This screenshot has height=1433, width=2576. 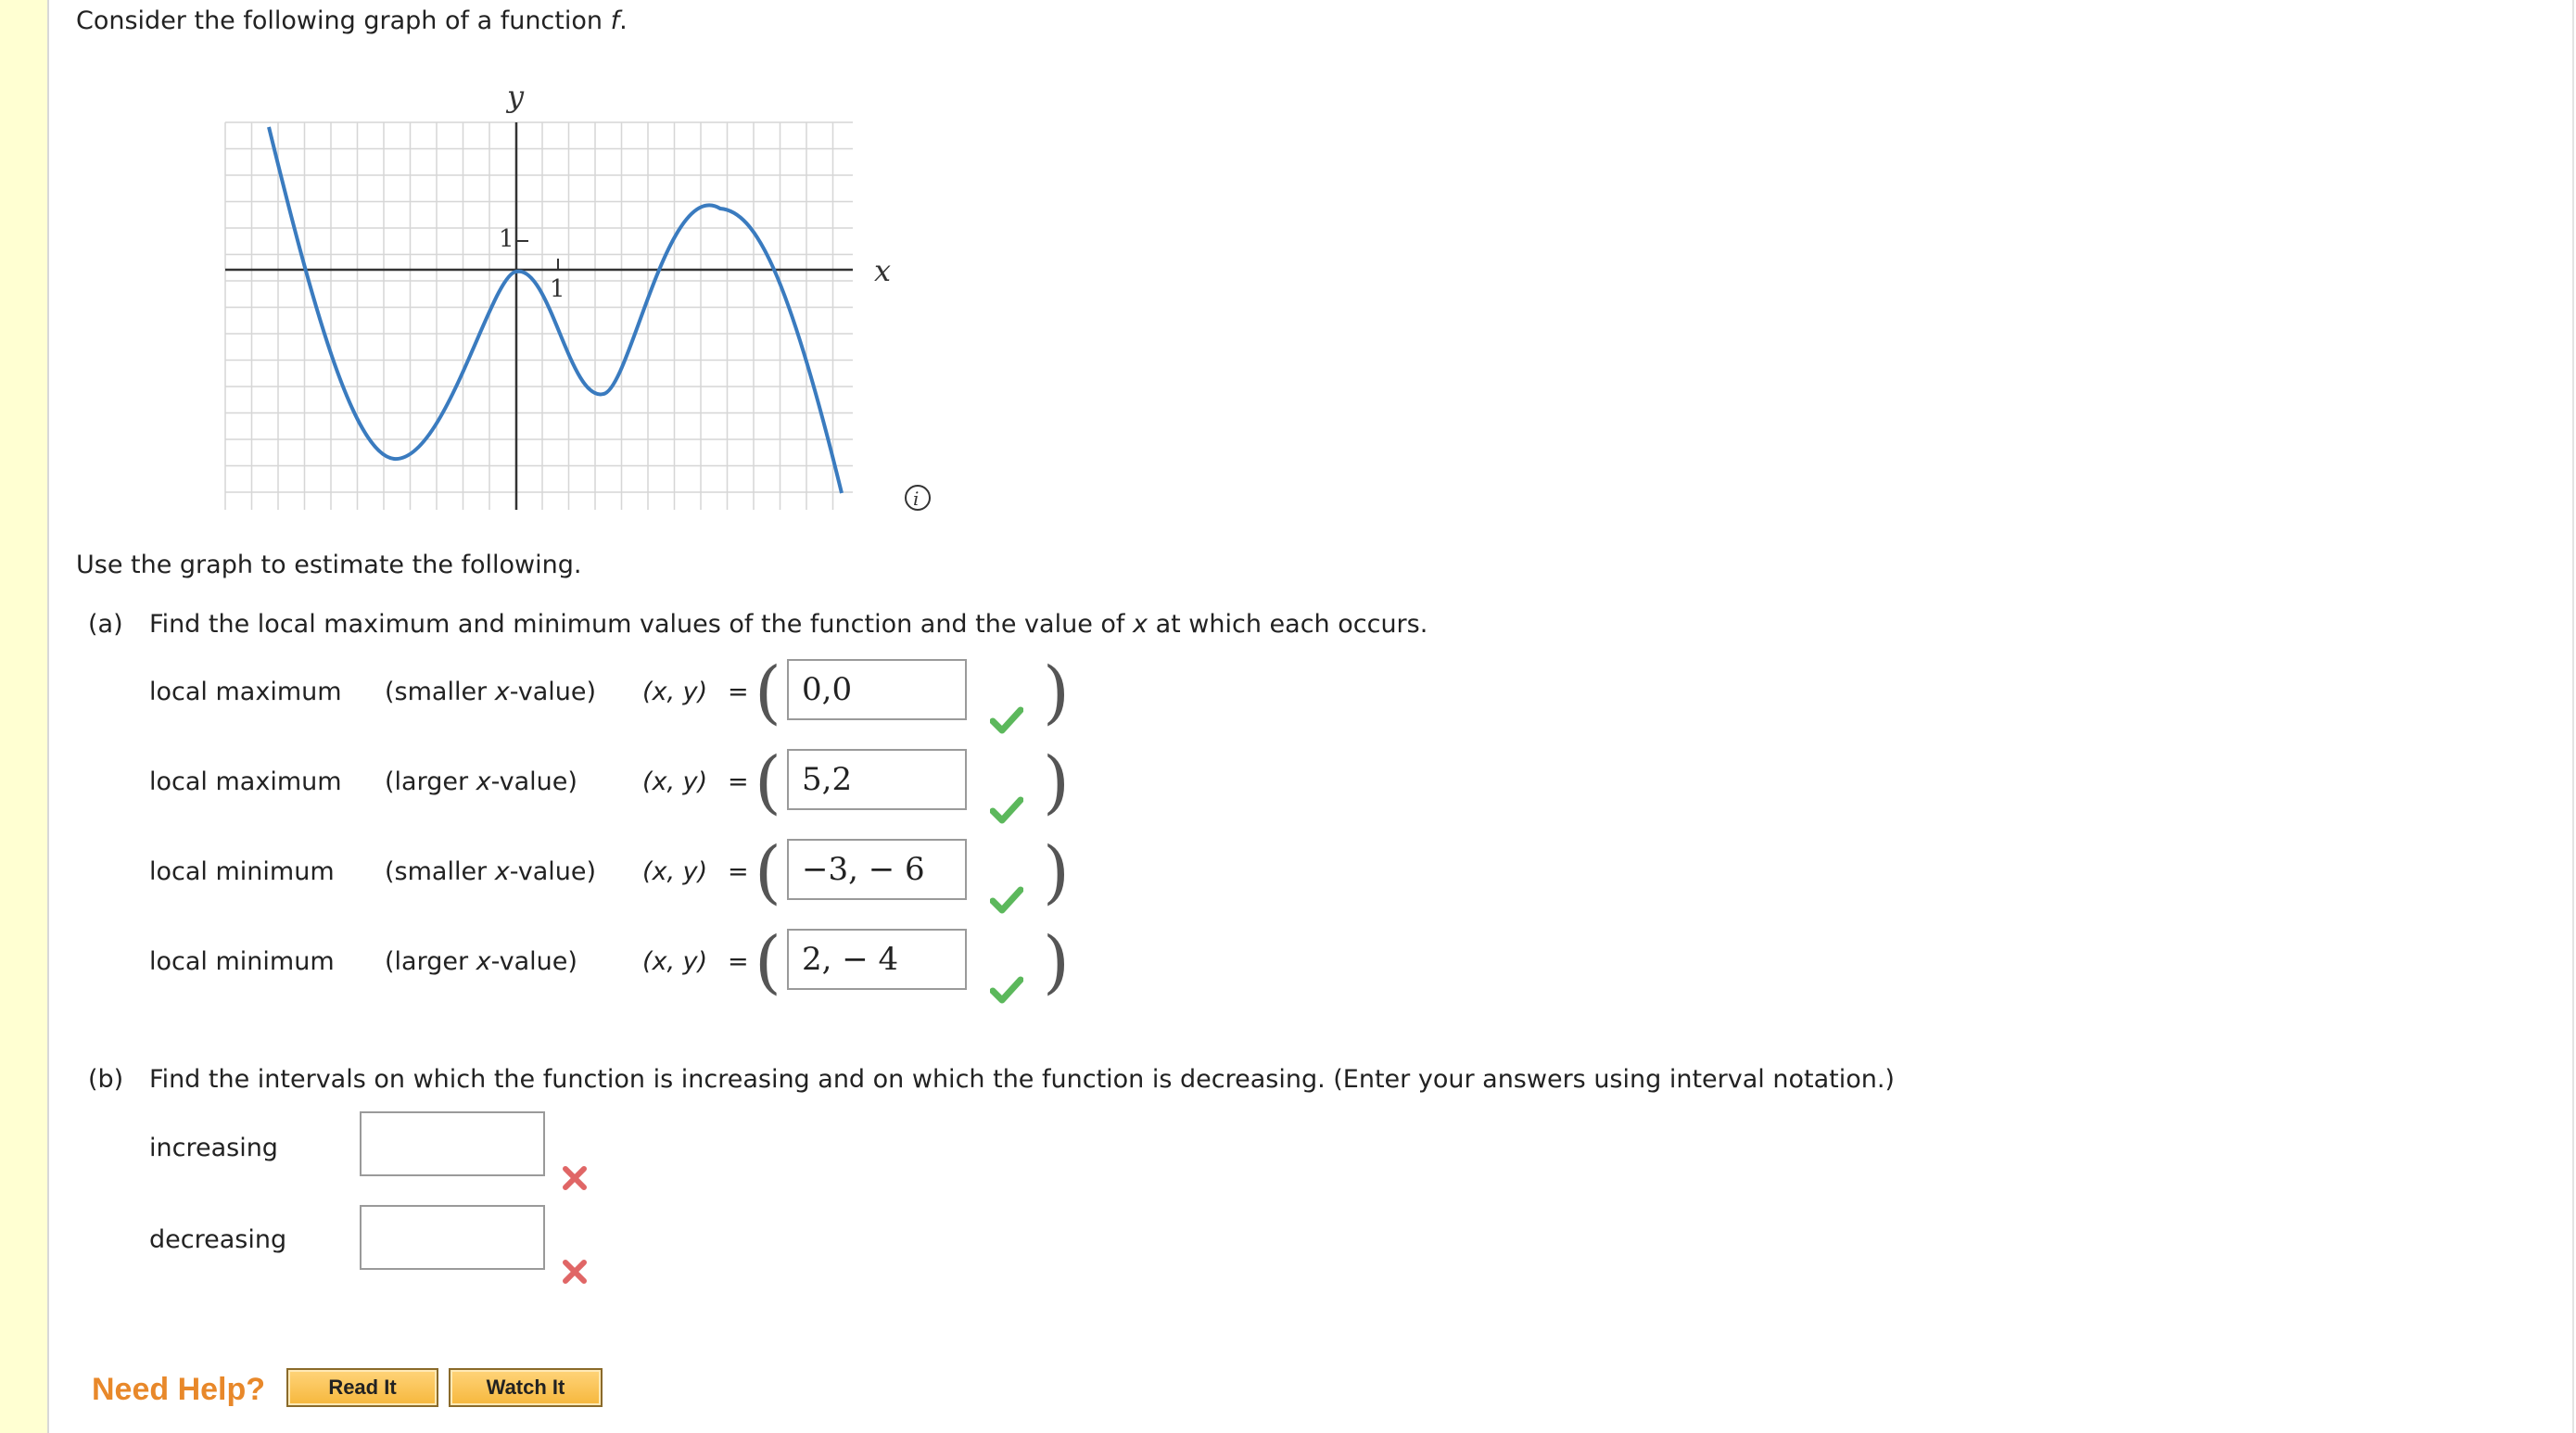 I want to click on answer-input-local-min-larger: 2, − 4, so click(x=877, y=960).